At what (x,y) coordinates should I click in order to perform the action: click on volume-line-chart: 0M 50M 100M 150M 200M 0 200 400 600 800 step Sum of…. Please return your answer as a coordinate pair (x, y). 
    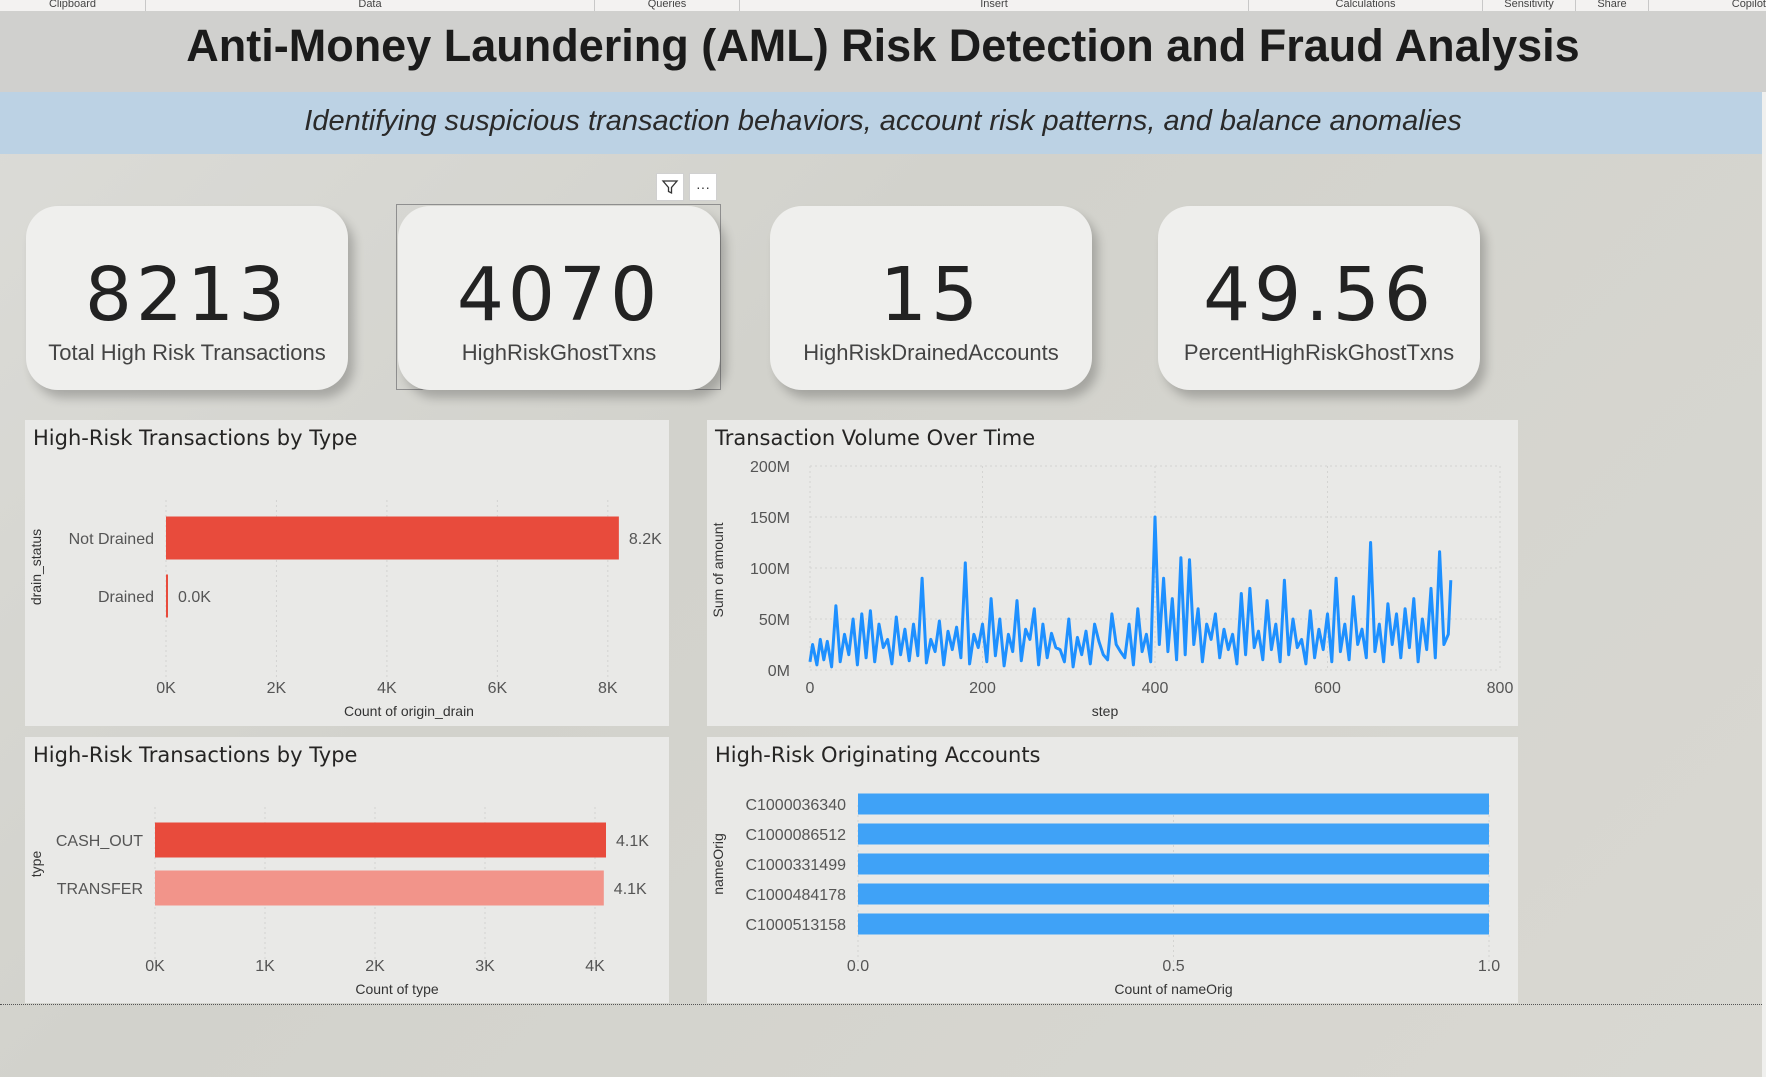
    Looking at the image, I should click on (1112, 589).